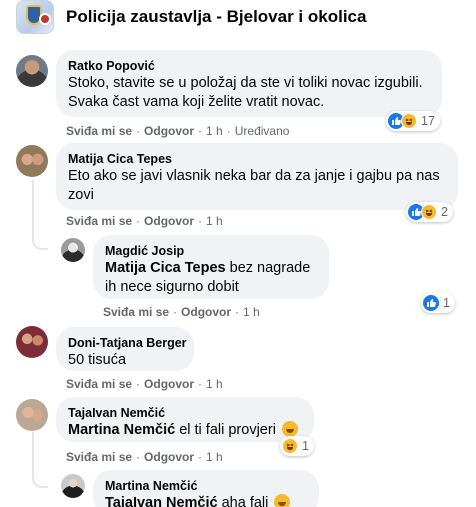 This screenshot has height=507, width=476. Describe the element at coordinates (211, 251) in the screenshot. I see `comment-author: Magdić Josip` at that location.